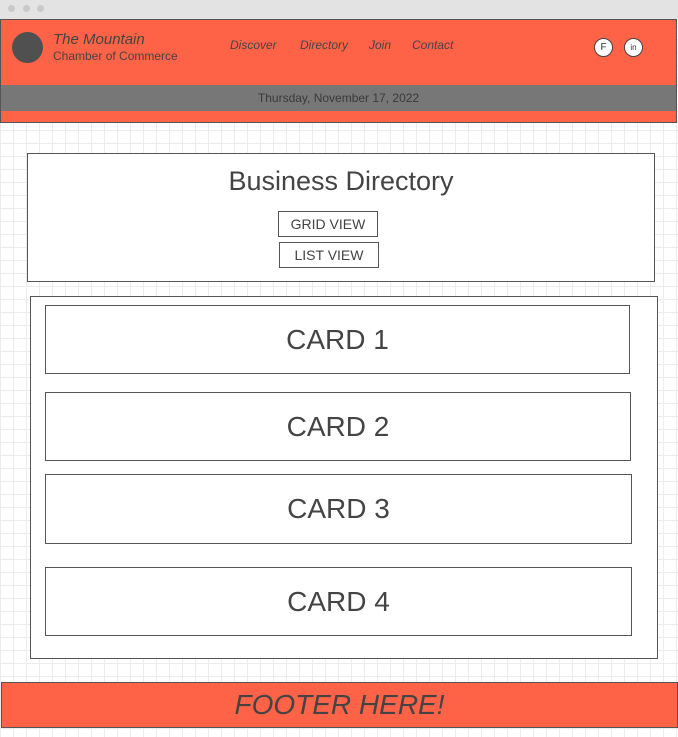 Image resolution: width=678 pixels, height=737 pixels. I want to click on card-label: CARD 1, so click(337, 339).